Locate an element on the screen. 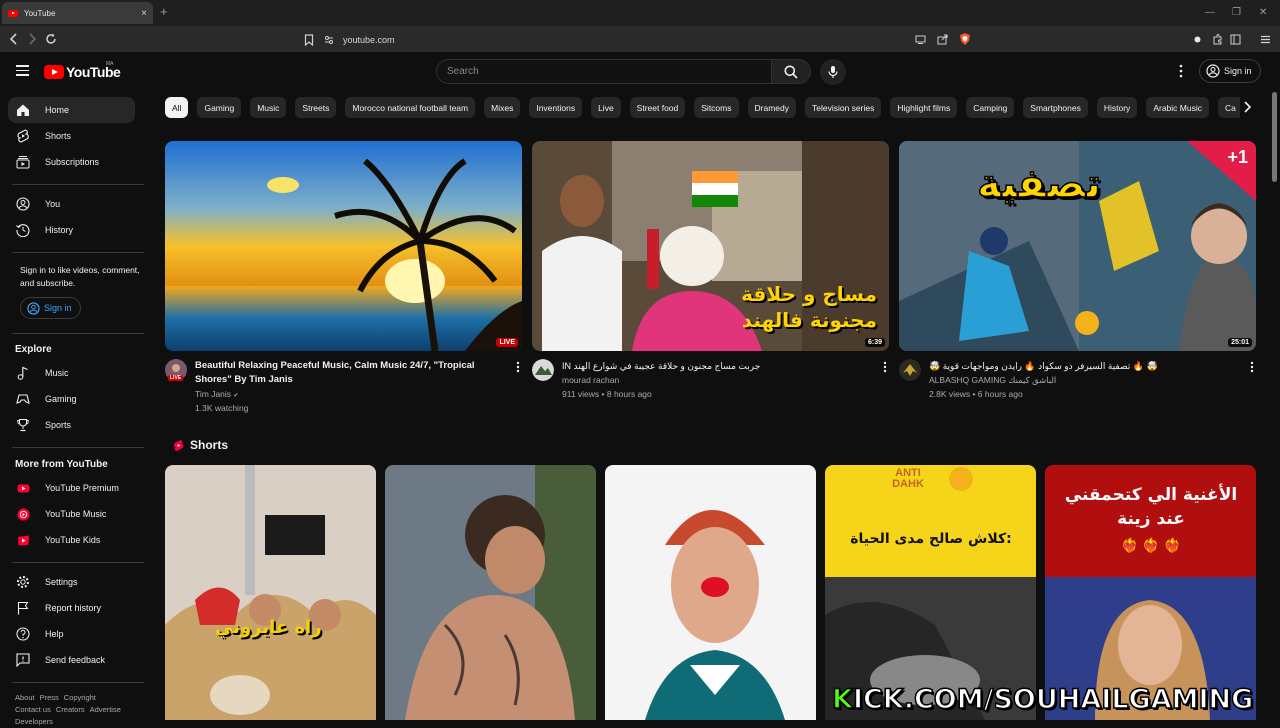 This screenshot has width=1280, height=728. chip-streets: Streets is located at coordinates (316, 107).